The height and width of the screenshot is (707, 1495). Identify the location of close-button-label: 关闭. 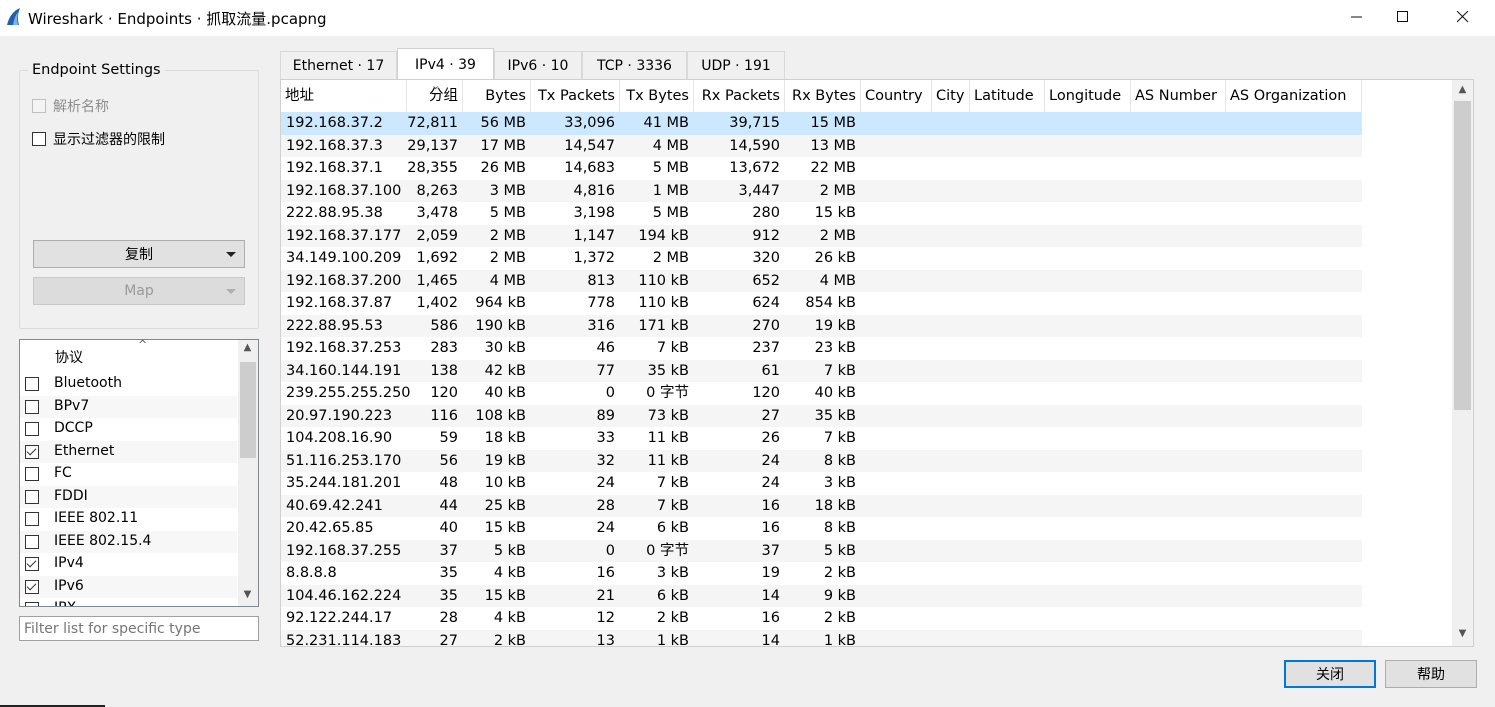
(1330, 675).